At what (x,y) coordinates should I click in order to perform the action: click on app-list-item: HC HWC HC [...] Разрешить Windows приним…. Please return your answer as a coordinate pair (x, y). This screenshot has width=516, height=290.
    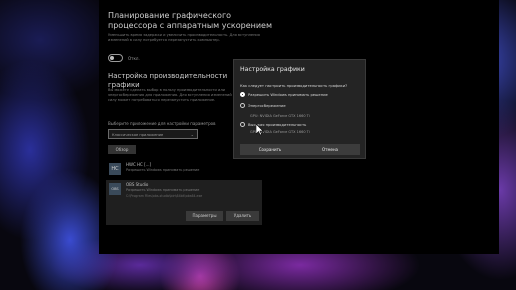
    Looking at the image, I should click on (181, 170).